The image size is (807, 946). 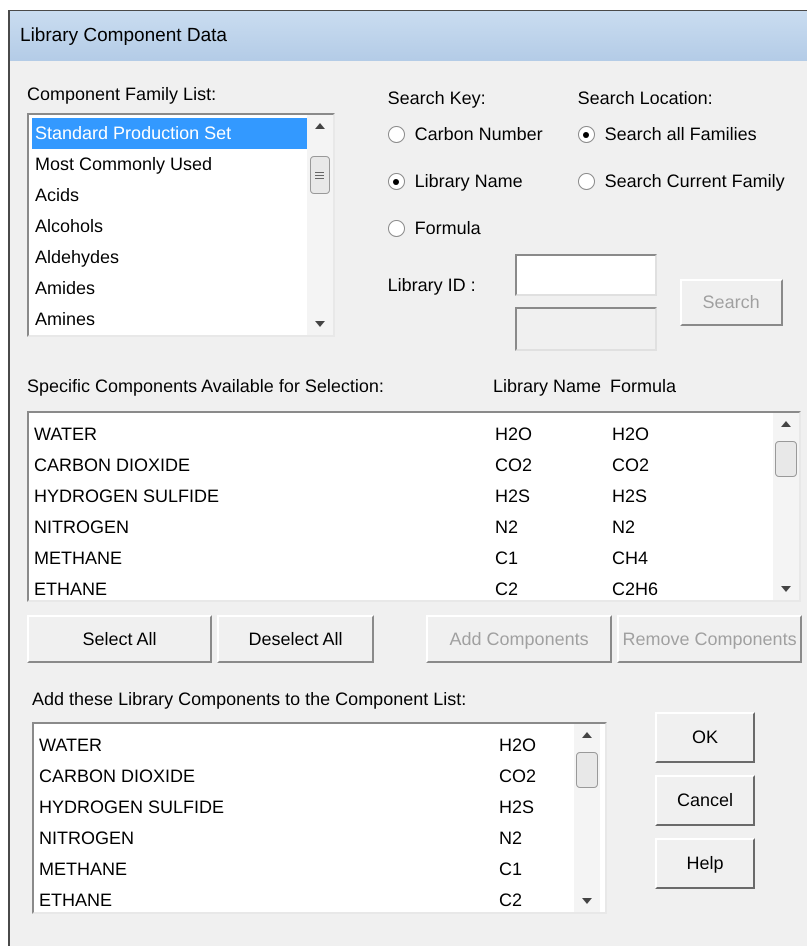 What do you see at coordinates (468, 181) in the screenshot?
I see `radio-label: Library Name` at bounding box center [468, 181].